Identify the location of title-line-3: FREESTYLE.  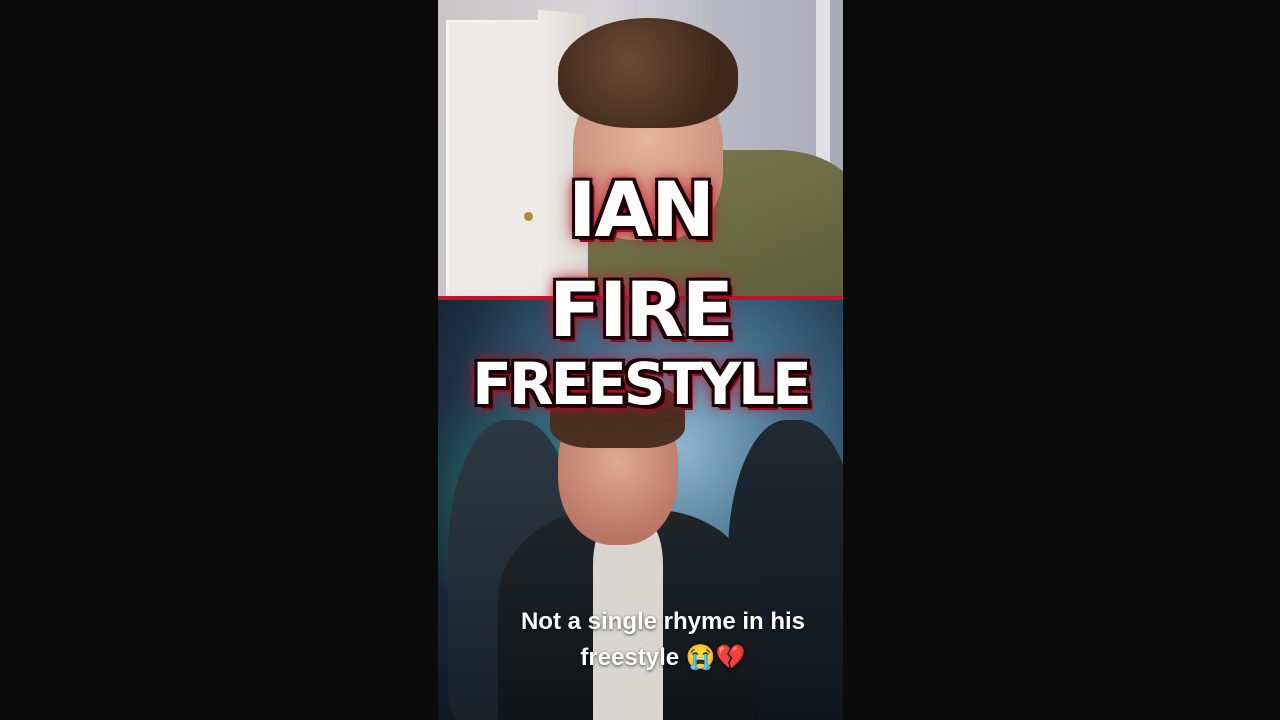
(641, 384).